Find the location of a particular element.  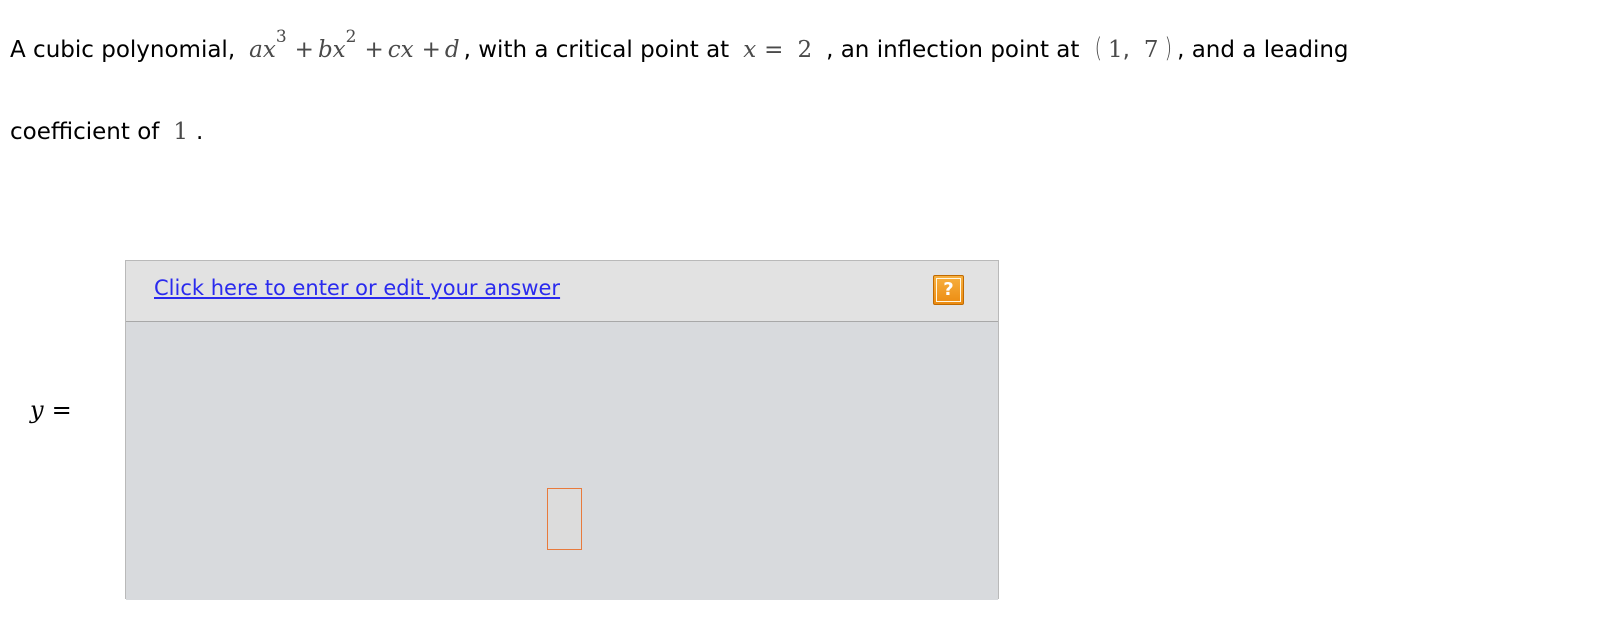

question-after-inflection: , and a leading is located at coordinates (1263, 50).